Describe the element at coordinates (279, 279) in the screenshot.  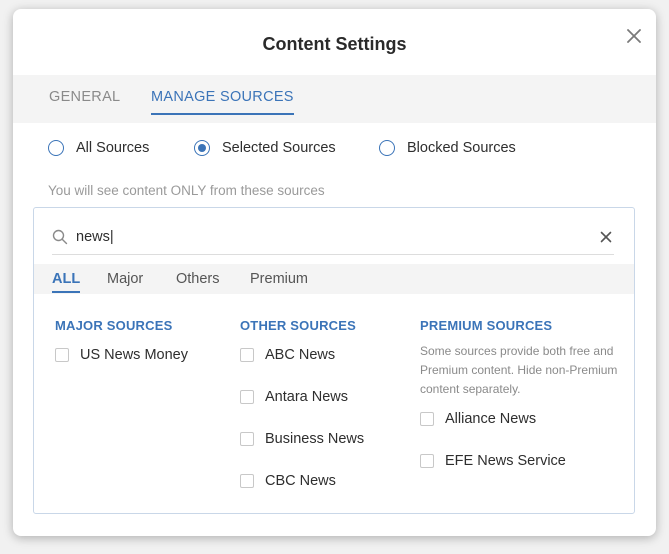
I see `filter-tab-premium: Premium` at that location.